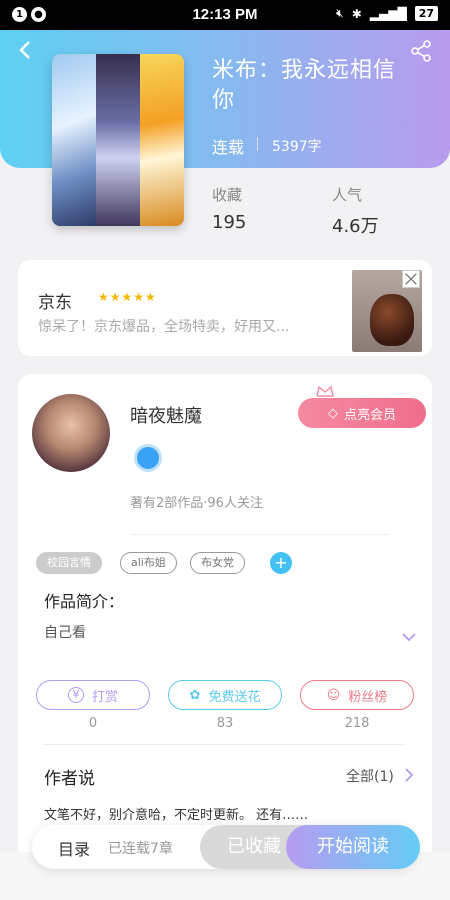  What do you see at coordinates (84, 601) in the screenshot?
I see `intro-heading: 作品简介：` at bounding box center [84, 601].